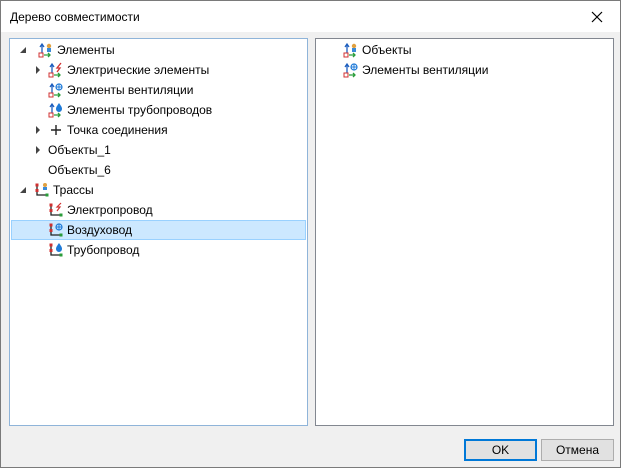 The height and width of the screenshot is (468, 621). What do you see at coordinates (577, 450) in the screenshot?
I see `cancel-button: Отмена` at bounding box center [577, 450].